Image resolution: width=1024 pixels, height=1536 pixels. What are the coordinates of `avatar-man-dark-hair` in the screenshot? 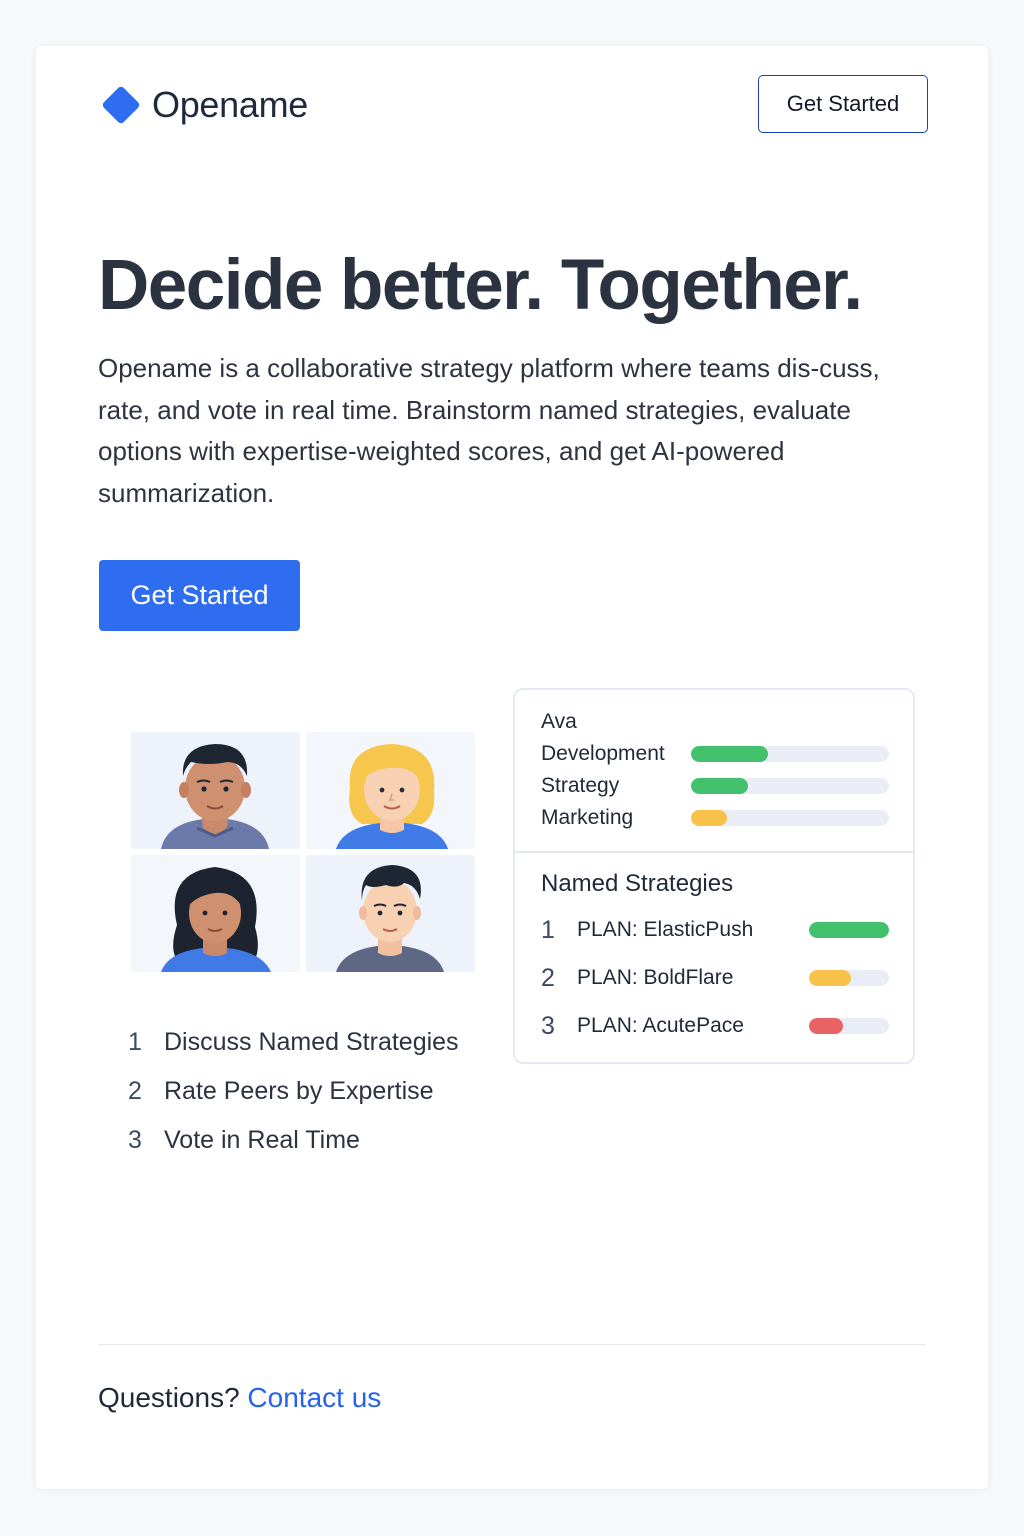 It's located at (215, 790).